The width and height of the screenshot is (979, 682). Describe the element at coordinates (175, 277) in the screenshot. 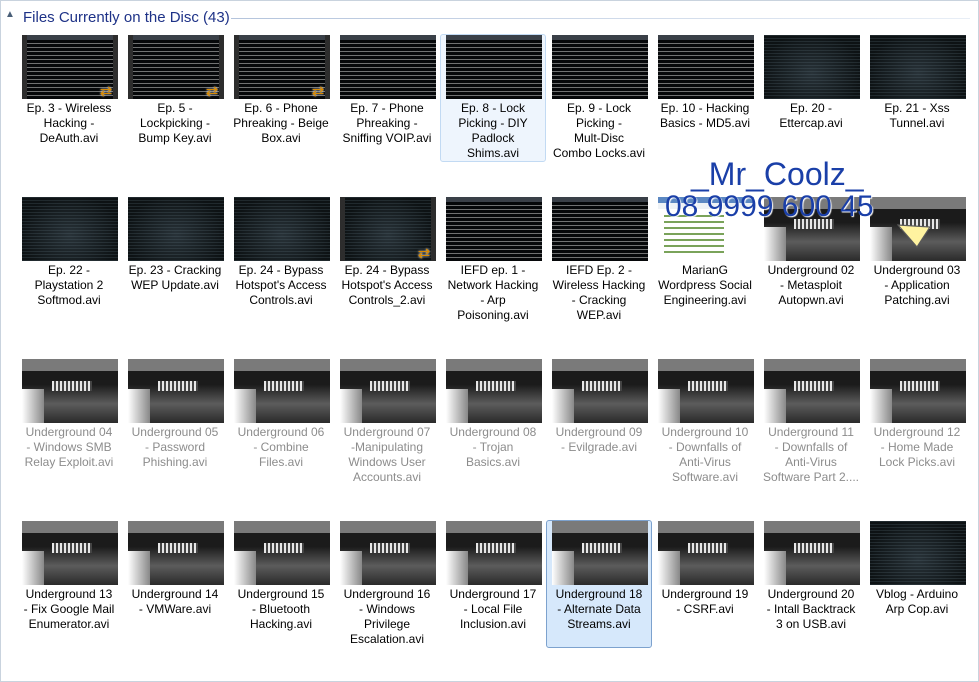

I see `file-name: Ep. 23 - Cracking WEP Update.avi` at that location.